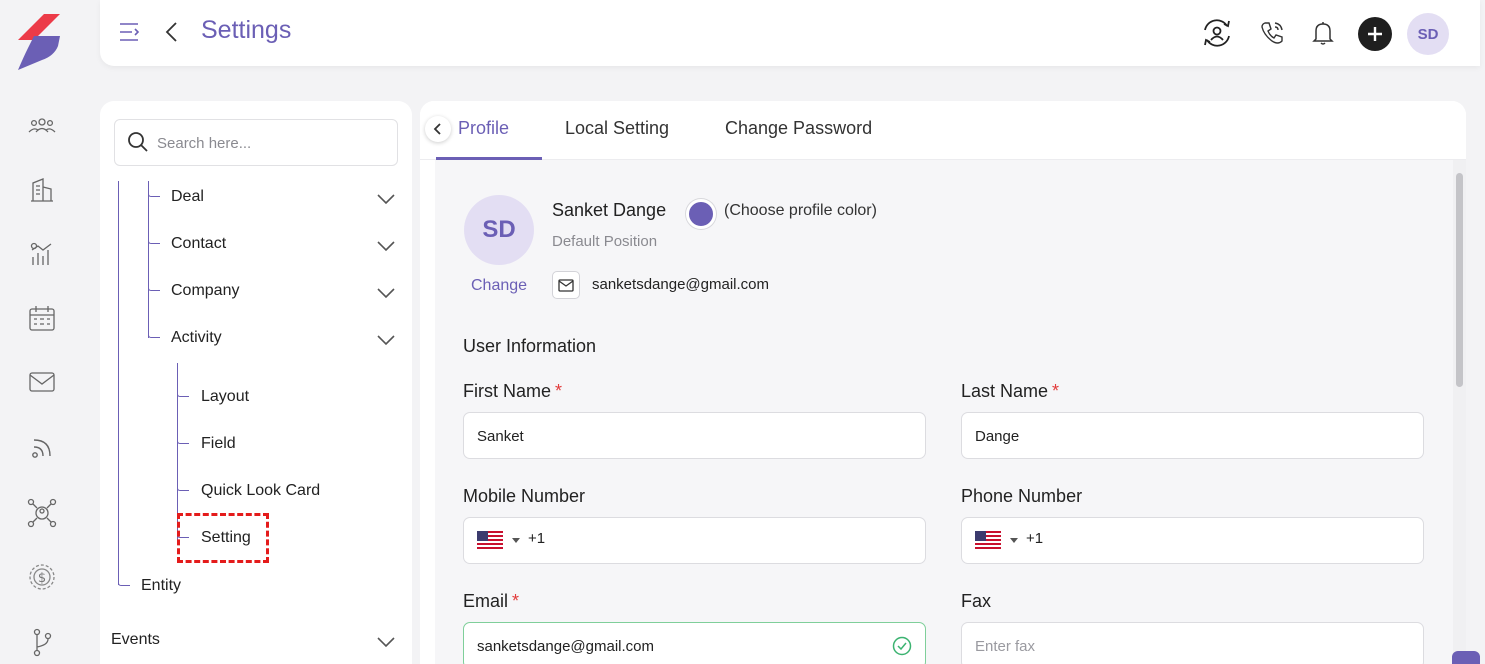 The image size is (1485, 664). Describe the element at coordinates (260, 491) in the screenshot. I see `tree-item-quick-look-card: Quick Look Card` at that location.